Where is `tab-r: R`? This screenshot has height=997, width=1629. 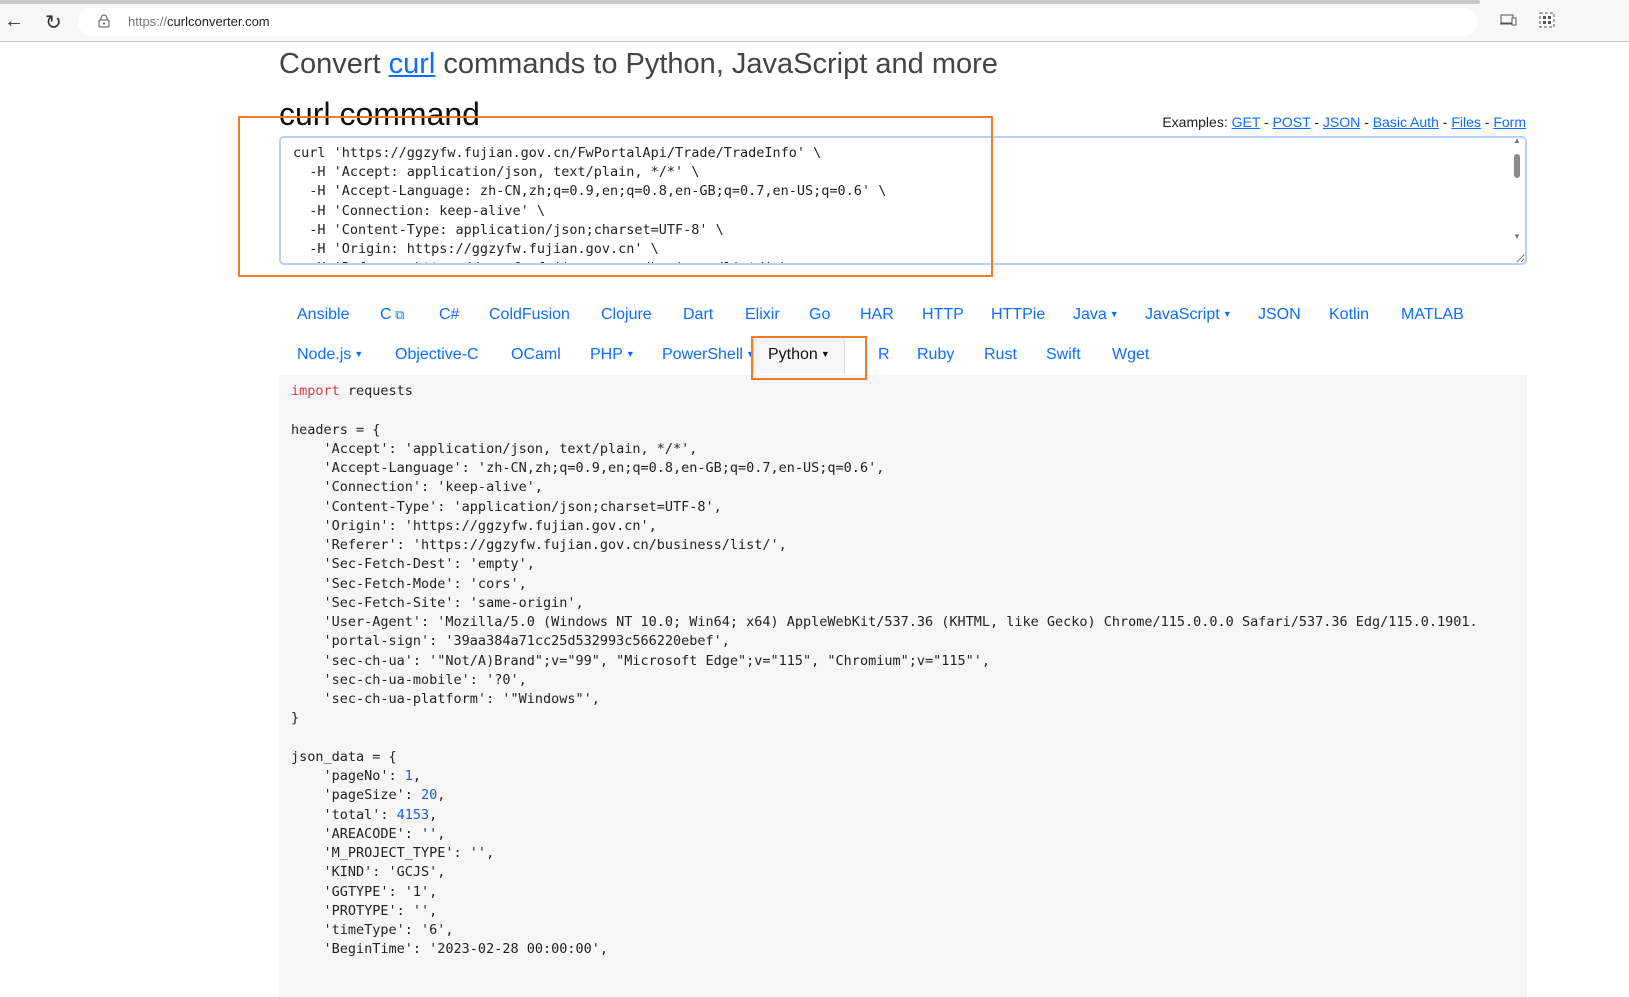 tab-r: R is located at coordinates (884, 355).